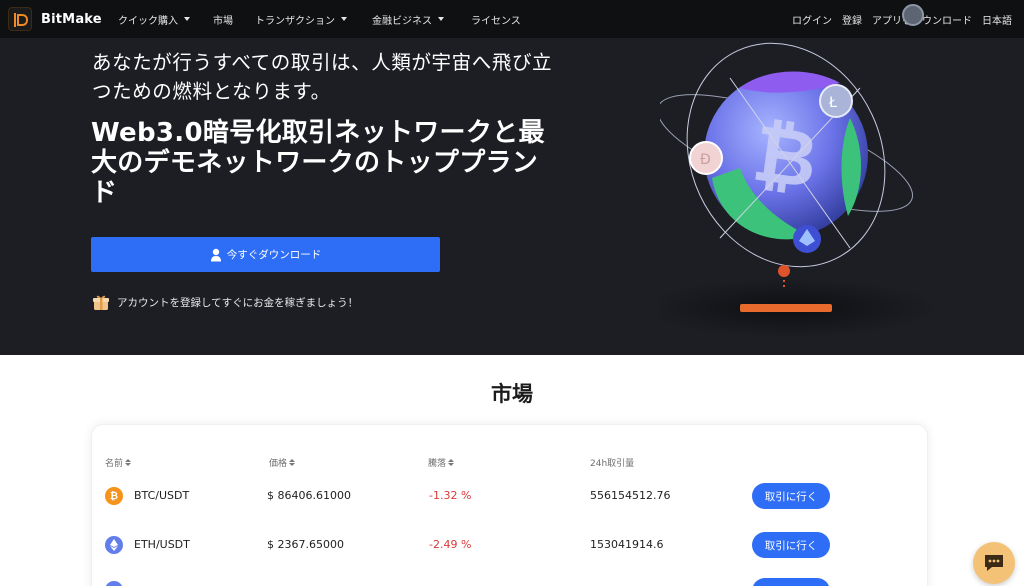 This screenshot has width=1024, height=586. I want to click on nav-item-license: ライセンス, so click(496, 19).